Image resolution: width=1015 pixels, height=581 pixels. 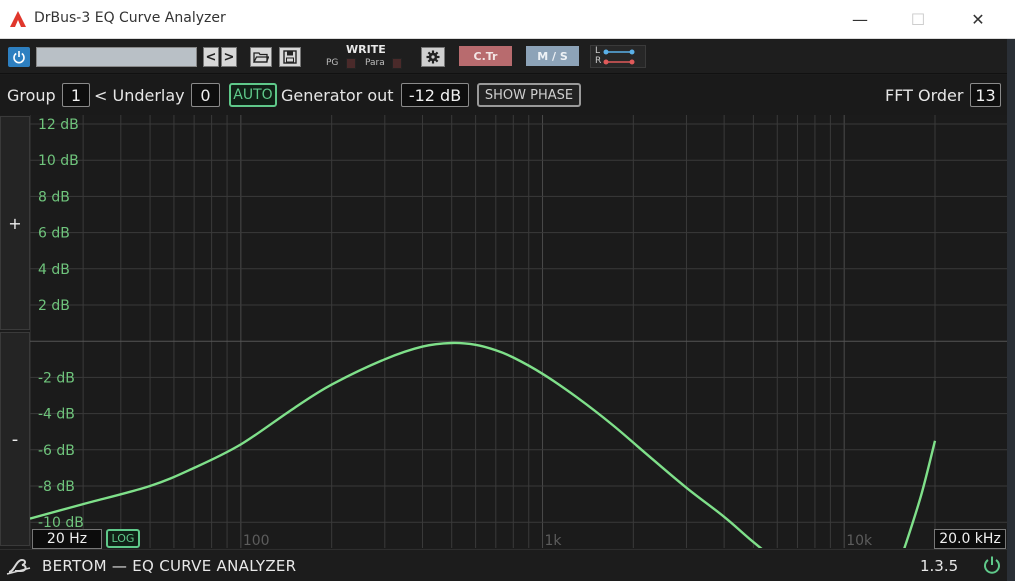 I want to click on routing-icon, so click(x=619, y=57).